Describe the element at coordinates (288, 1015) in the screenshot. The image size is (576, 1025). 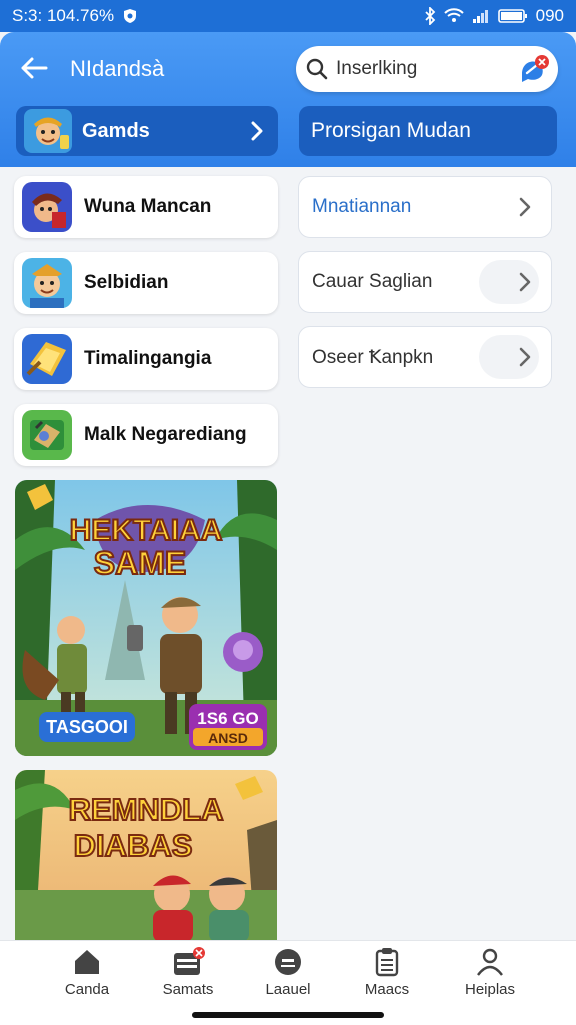
I see `home-indicator` at that location.